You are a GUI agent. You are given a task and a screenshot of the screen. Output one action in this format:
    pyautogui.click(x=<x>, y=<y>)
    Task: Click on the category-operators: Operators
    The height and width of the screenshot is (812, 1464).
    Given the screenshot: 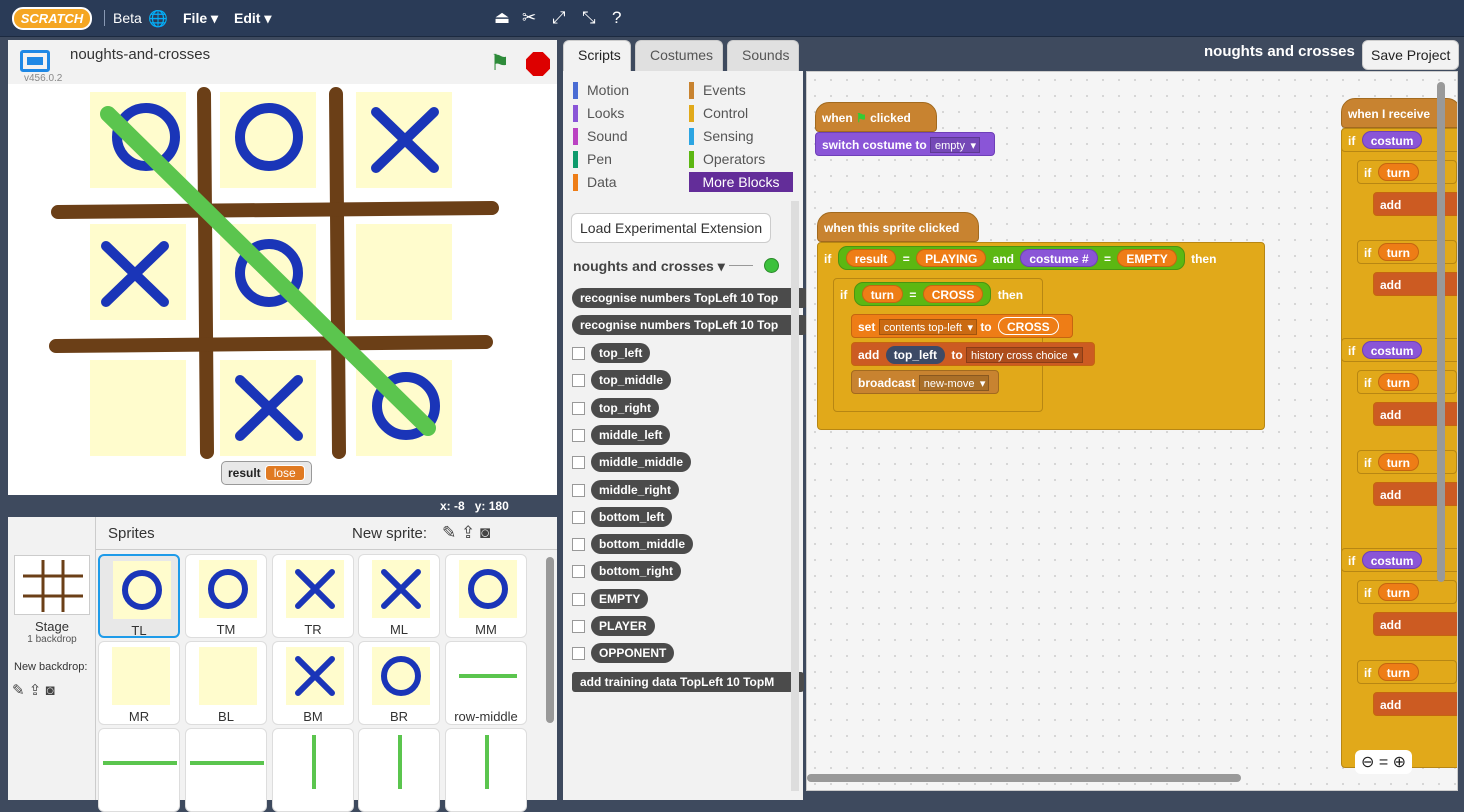 What is the action you would take?
    pyautogui.click(x=727, y=159)
    